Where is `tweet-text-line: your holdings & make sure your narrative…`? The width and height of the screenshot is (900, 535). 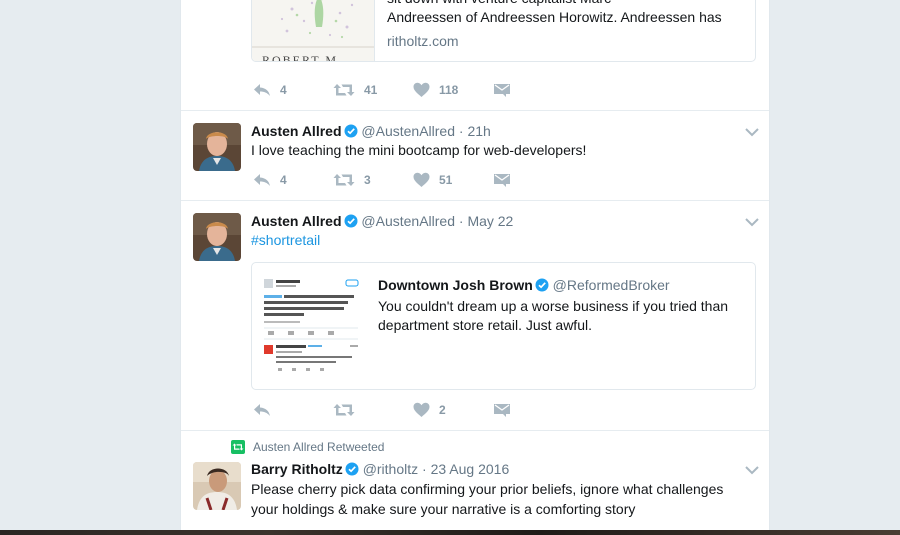 tweet-text-line: your holdings & make sure your narrative… is located at coordinates (443, 509).